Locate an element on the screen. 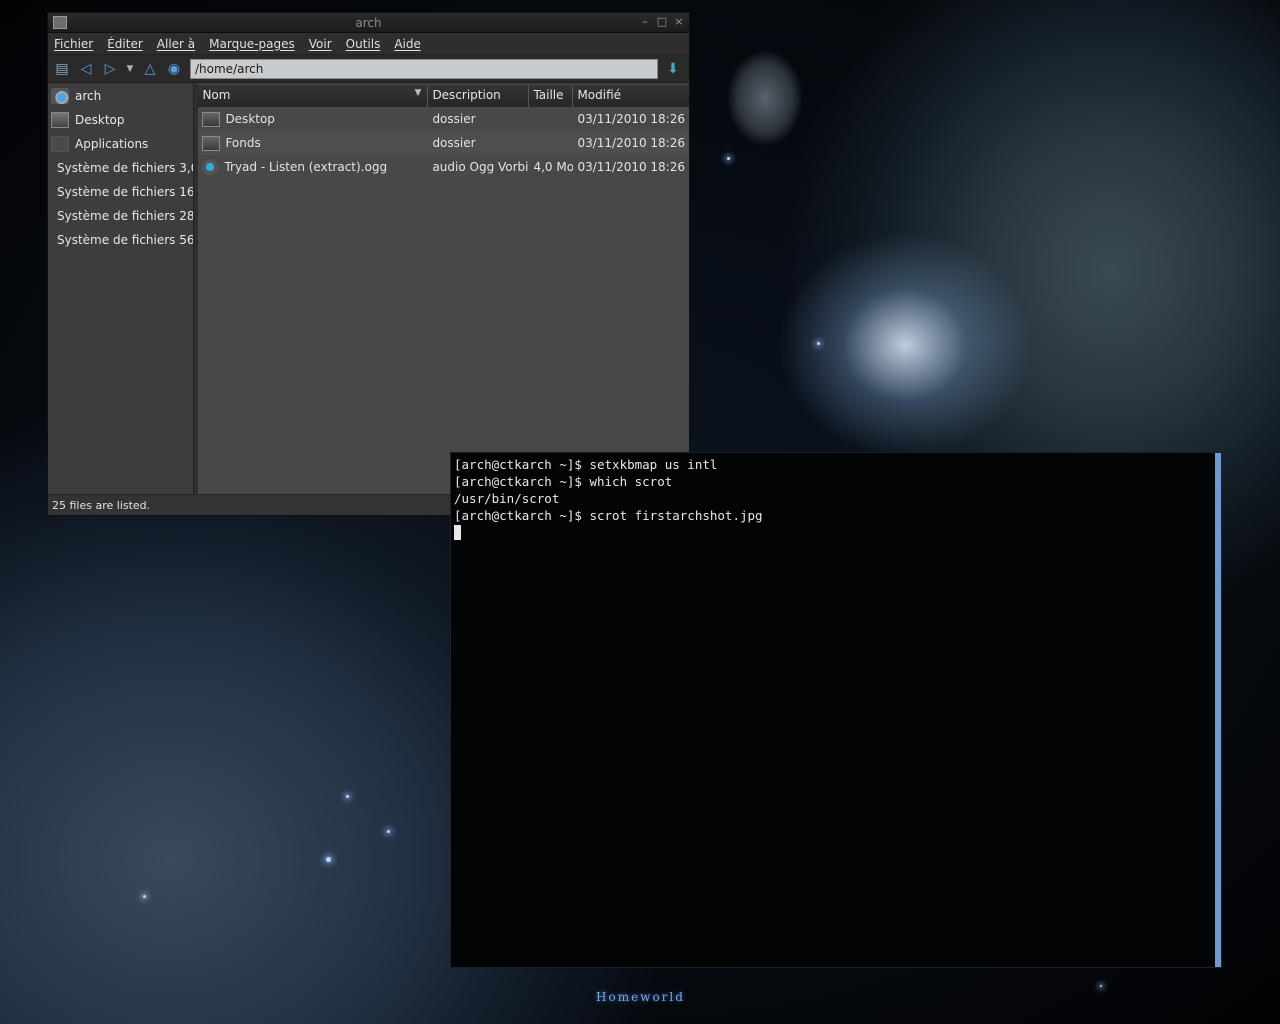 The image size is (1280, 1024). sidebar-item-filesystem-3: Système de fichiers 28 is located at coordinates (120, 216).